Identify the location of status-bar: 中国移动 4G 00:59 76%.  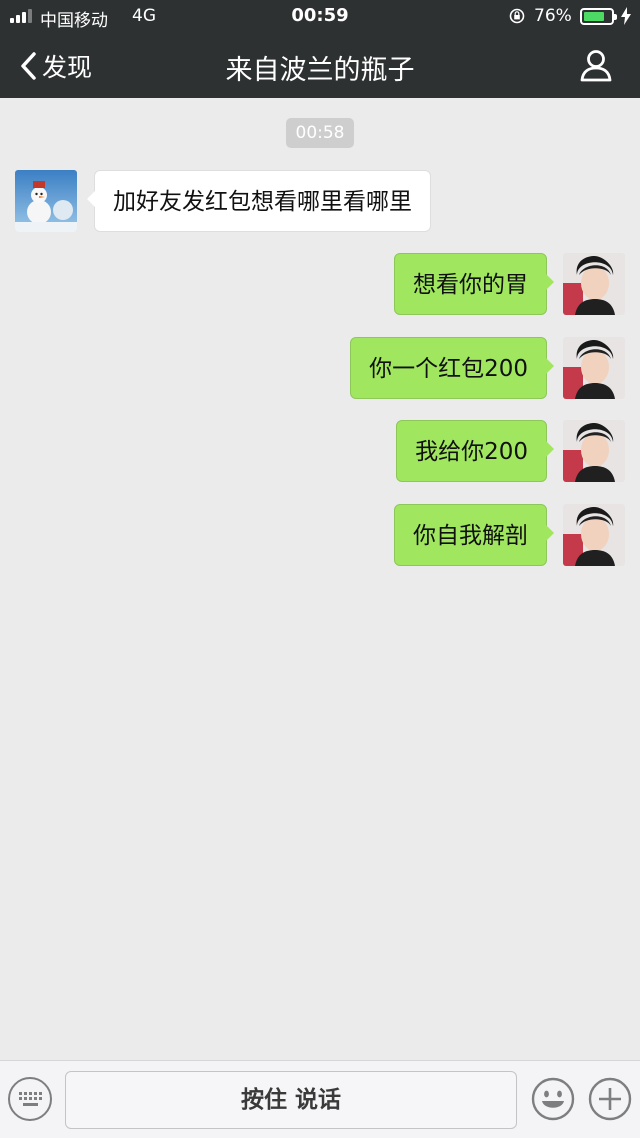
(320, 17).